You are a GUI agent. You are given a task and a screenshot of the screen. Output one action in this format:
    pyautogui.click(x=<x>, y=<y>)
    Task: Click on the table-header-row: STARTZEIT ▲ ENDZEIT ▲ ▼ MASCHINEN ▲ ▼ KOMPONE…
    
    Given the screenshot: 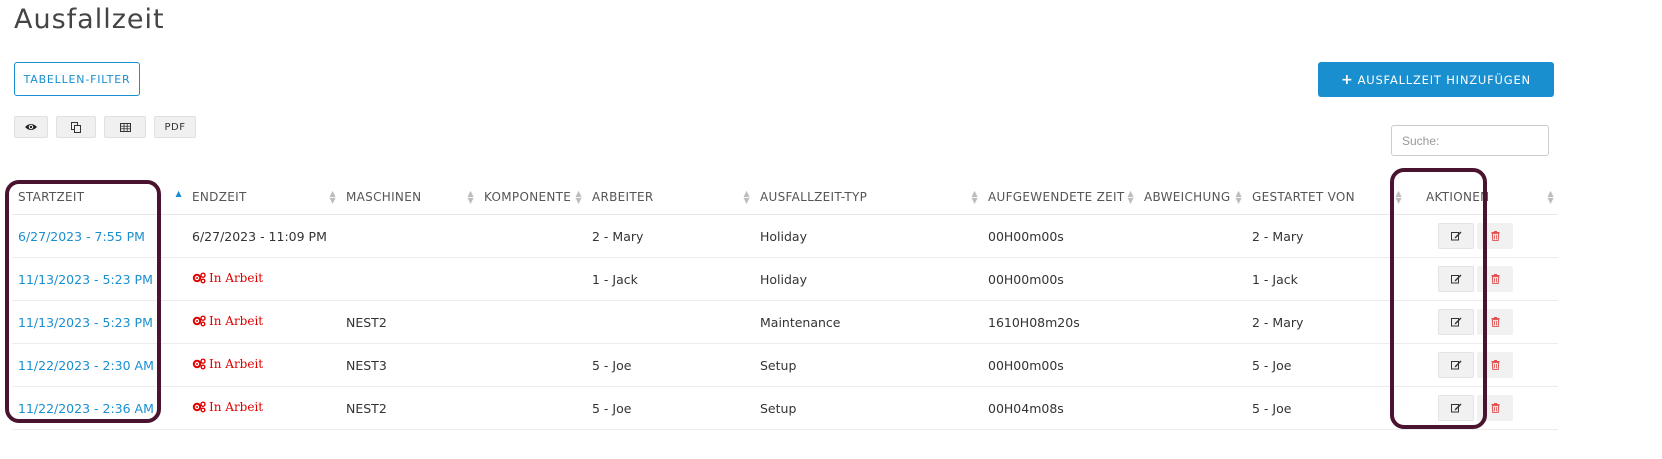 What is the action you would take?
    pyautogui.click(x=785, y=197)
    